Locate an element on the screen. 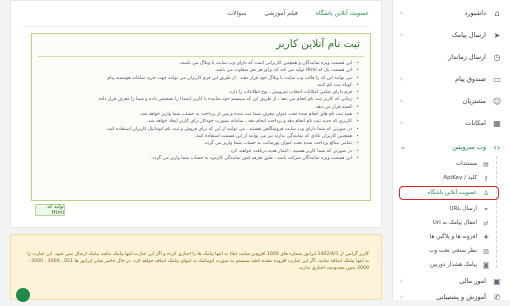  sidebar-item-scheduled: ◷ ارسال زماندار is located at coordinates (451, 57).